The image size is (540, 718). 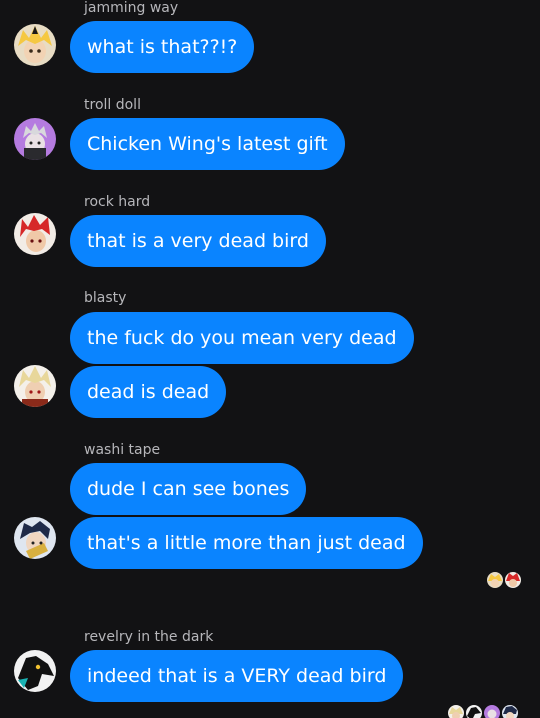 I want to click on avatar-troll-doll, so click(x=35, y=139).